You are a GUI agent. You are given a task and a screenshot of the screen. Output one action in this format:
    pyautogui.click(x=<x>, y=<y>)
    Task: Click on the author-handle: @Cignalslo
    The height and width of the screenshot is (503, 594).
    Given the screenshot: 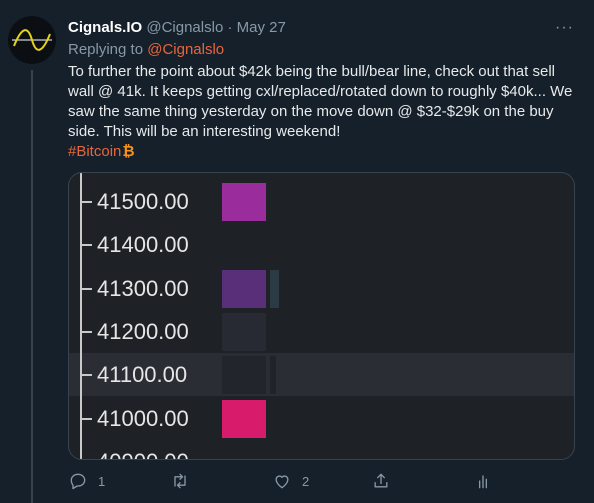 What is the action you would take?
    pyautogui.click(x=184, y=27)
    